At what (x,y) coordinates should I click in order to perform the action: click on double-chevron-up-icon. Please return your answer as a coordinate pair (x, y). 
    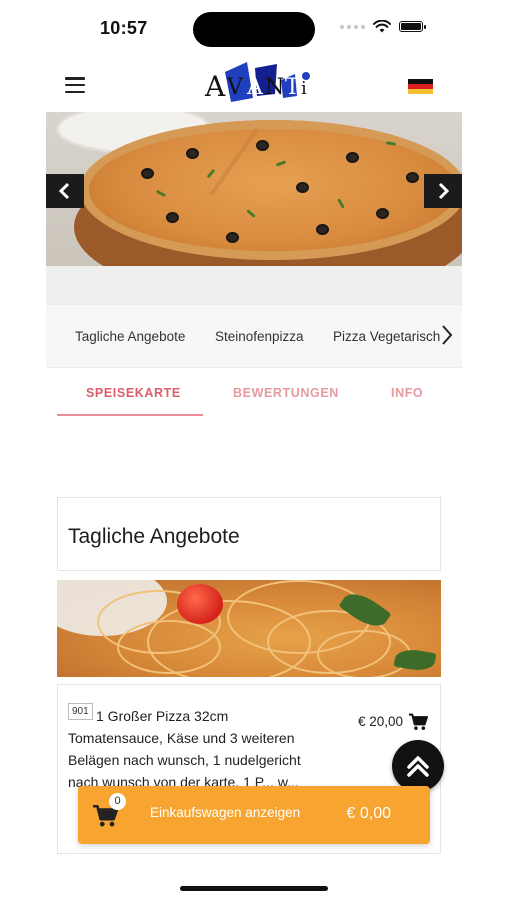
    Looking at the image, I should click on (418, 766).